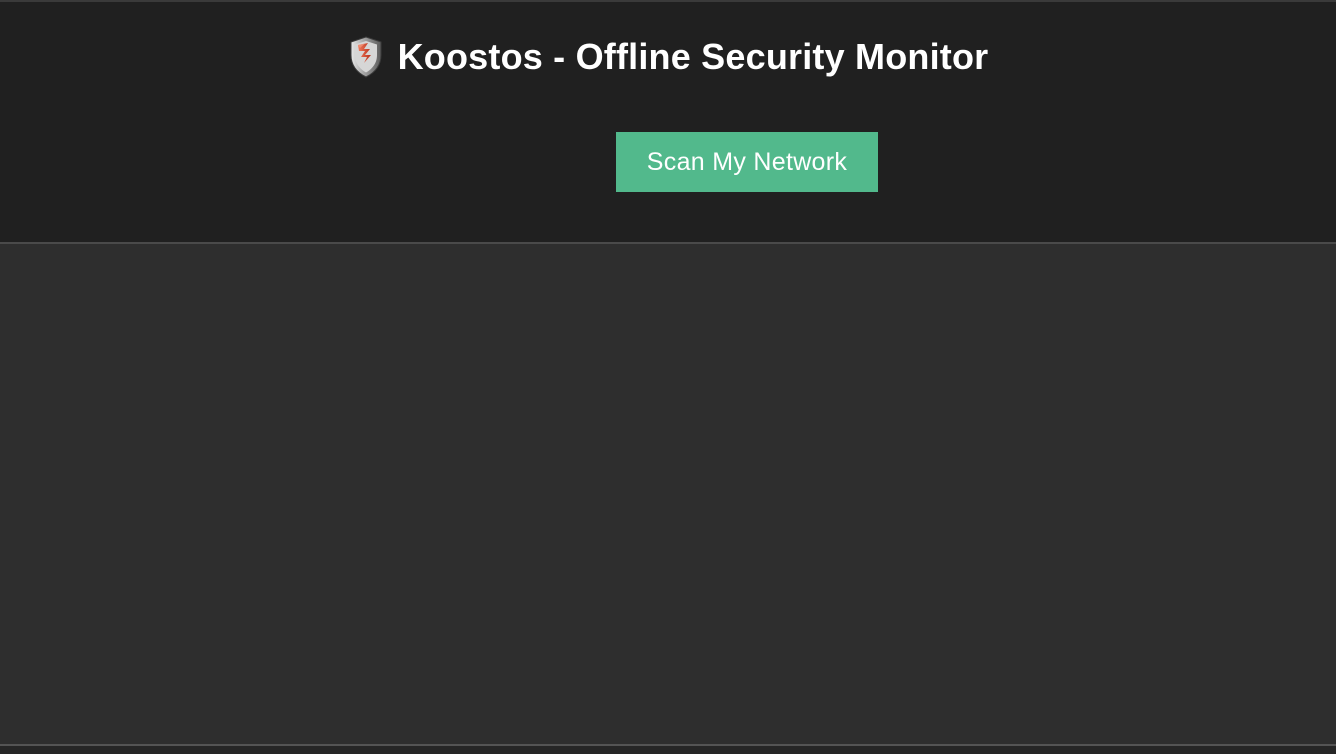 The image size is (1336, 754). Describe the element at coordinates (693, 56) in the screenshot. I see `page-title: Koostos - Offline Security Monitor` at that location.